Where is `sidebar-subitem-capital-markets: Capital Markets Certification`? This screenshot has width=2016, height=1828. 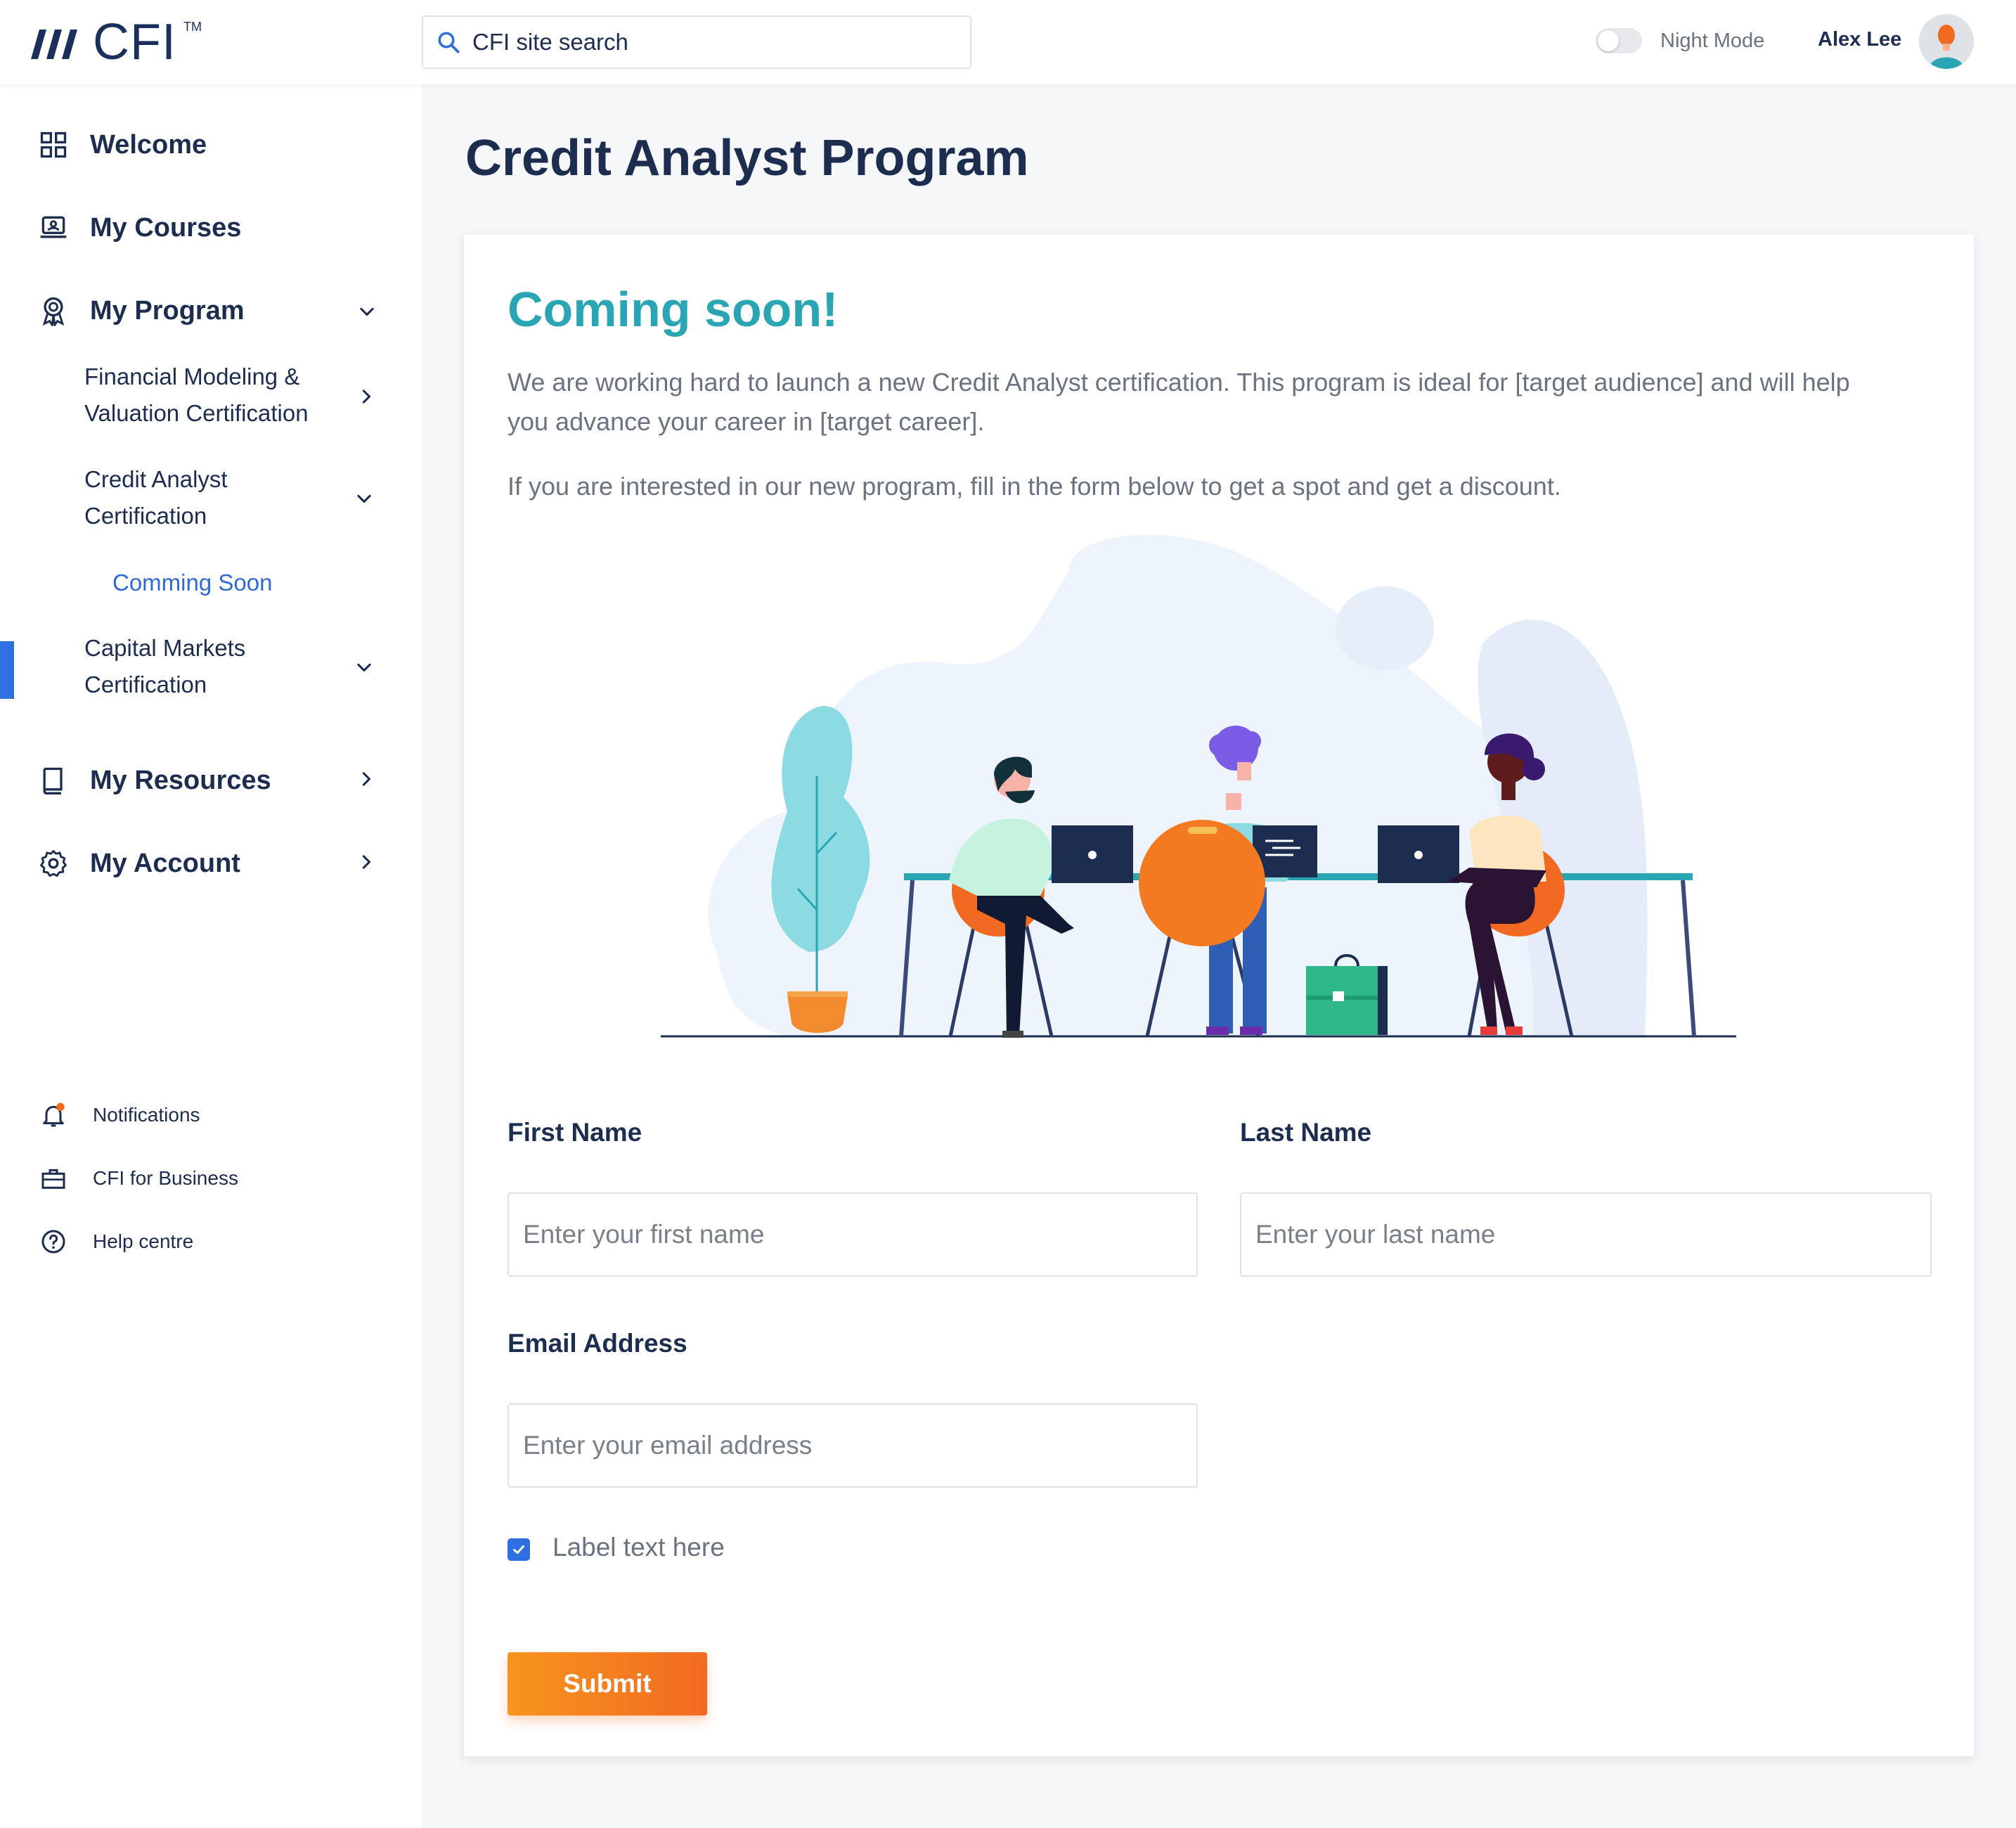
sidebar-subitem-capital-markets: Capital Markets Certification is located at coordinates (203, 666).